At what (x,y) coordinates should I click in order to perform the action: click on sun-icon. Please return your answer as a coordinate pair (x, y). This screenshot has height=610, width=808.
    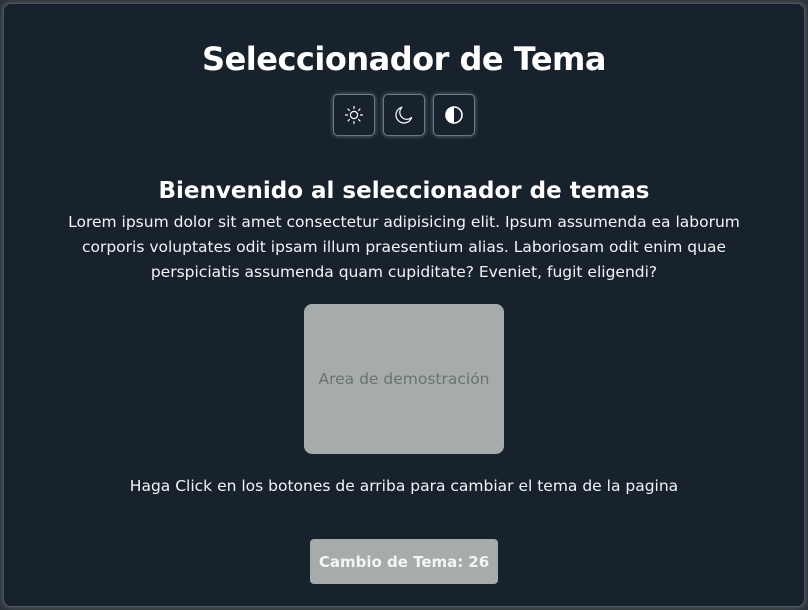
    Looking at the image, I should click on (354, 115).